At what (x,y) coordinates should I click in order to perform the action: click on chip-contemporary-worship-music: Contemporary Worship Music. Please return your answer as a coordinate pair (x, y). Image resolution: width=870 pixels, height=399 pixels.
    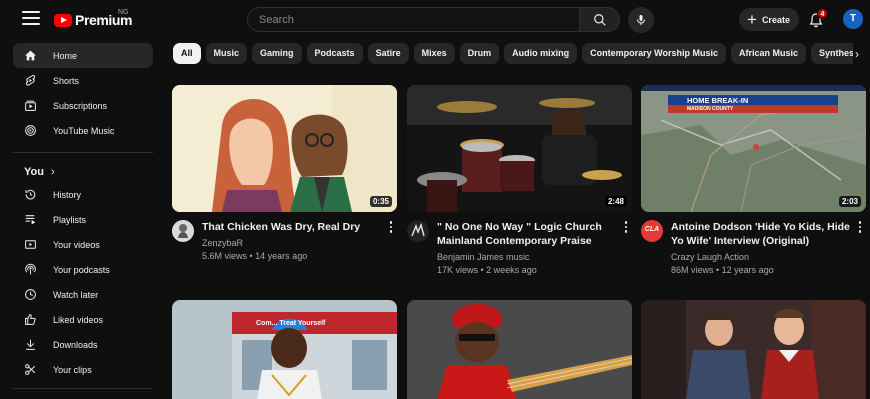
    Looking at the image, I should click on (654, 53).